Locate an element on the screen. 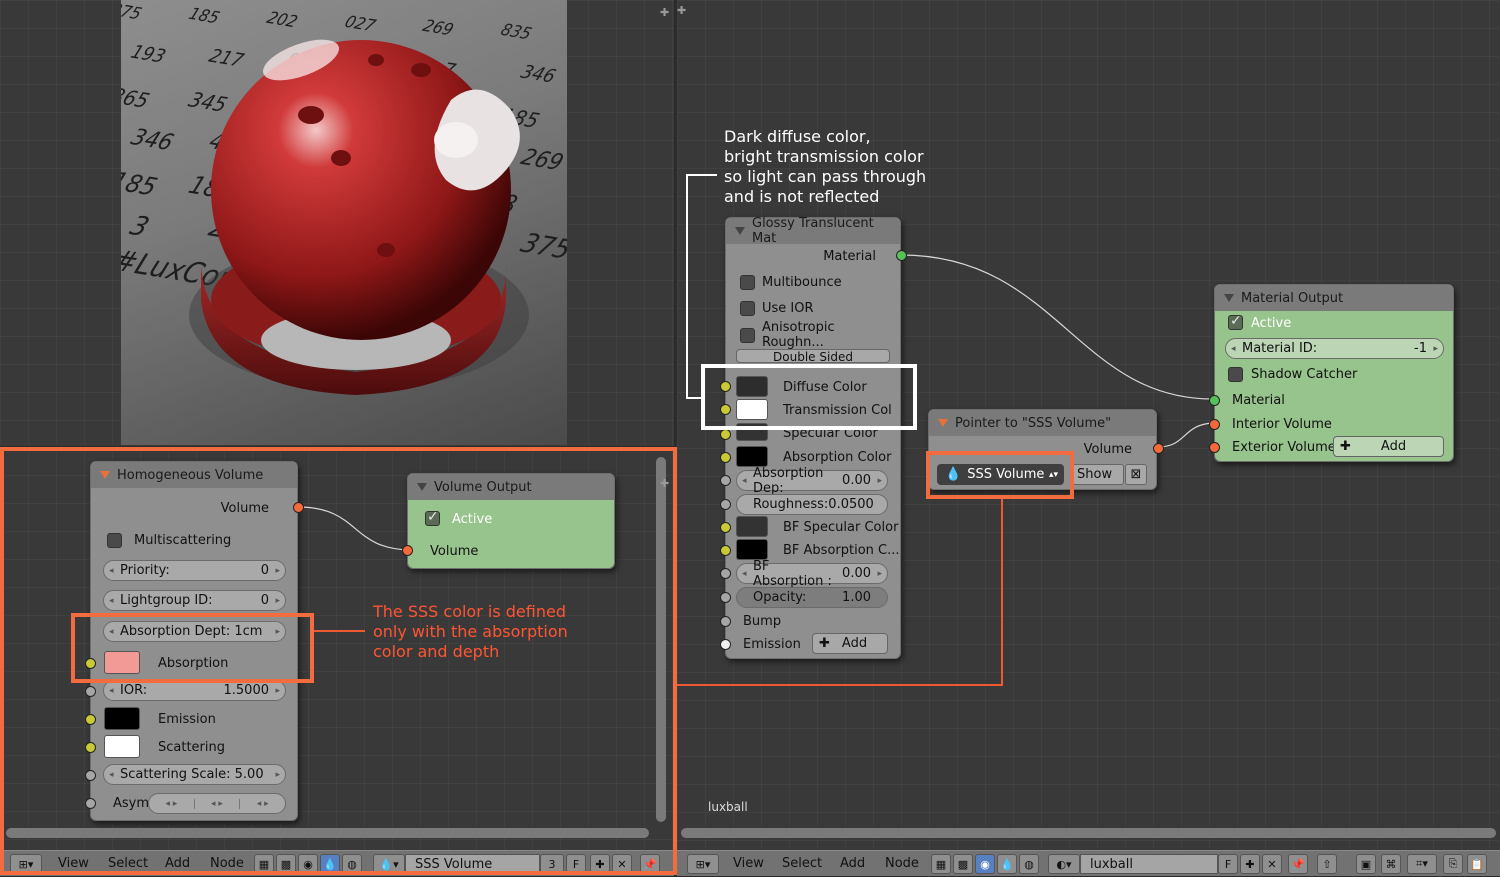 The height and width of the screenshot is (877, 1500). opacity-socket is located at coordinates (725, 597).